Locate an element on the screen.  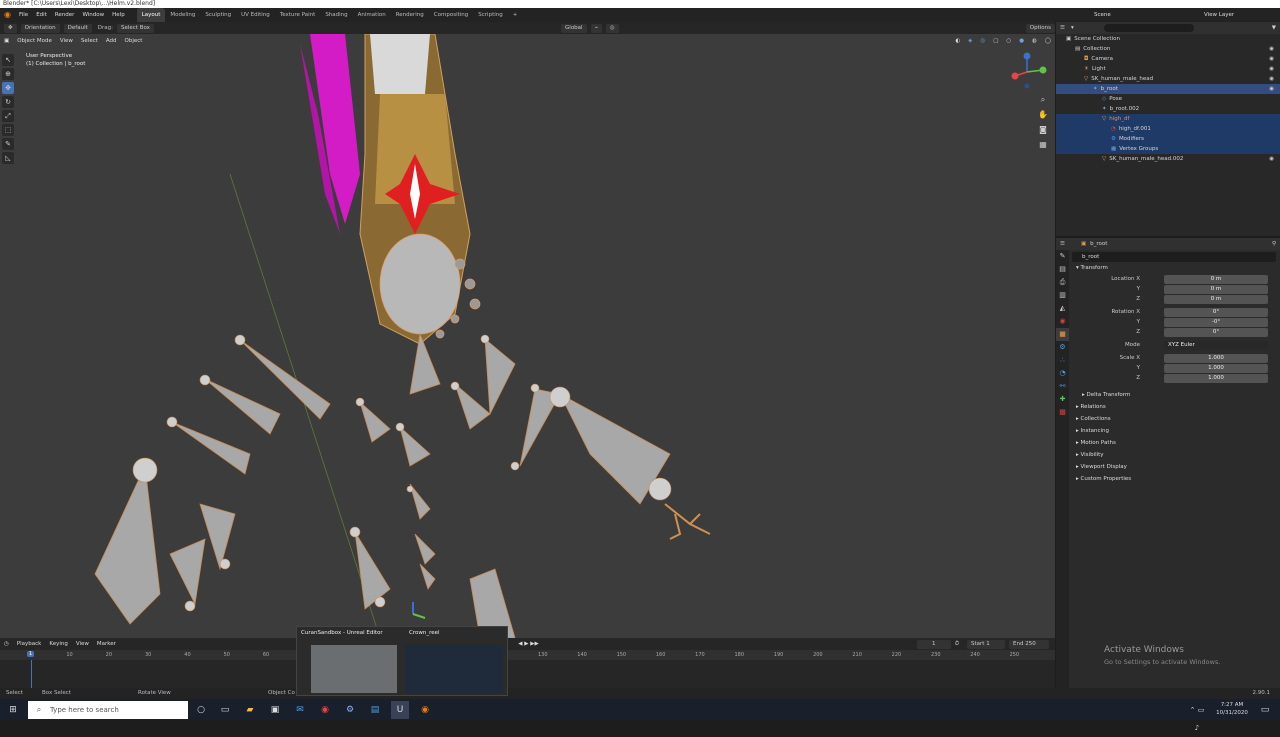
tab-sculpting: Sculpting is located at coordinates (218, 15).